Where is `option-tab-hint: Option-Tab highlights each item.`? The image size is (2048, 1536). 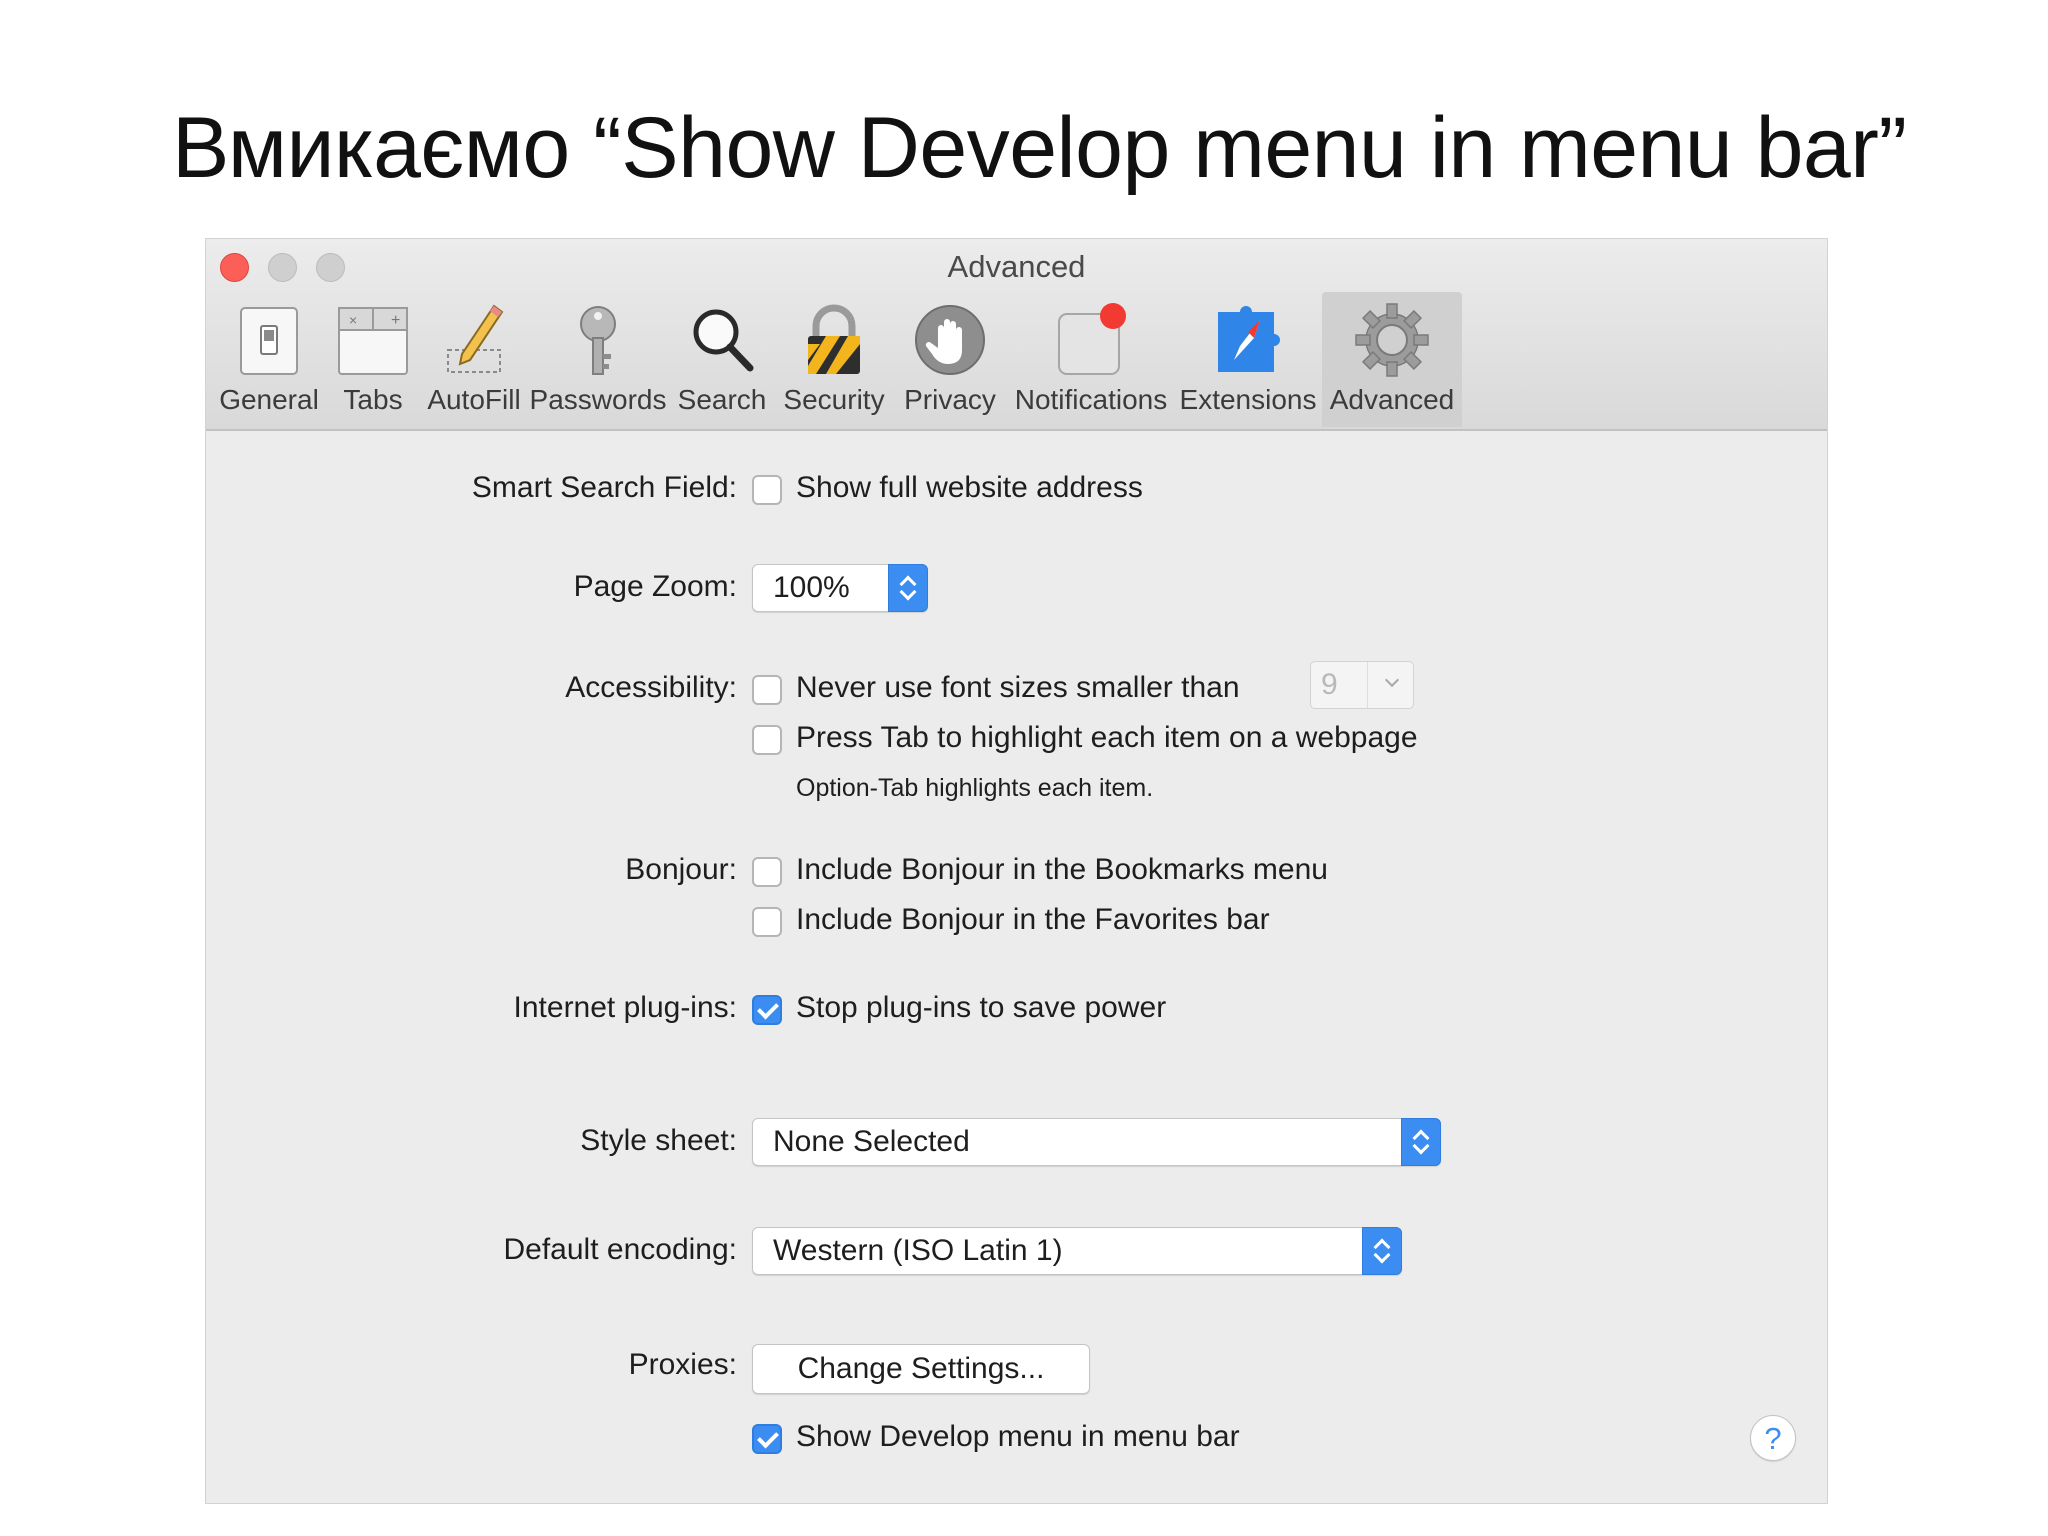 option-tab-hint: Option-Tab highlights each item. is located at coordinates (975, 788).